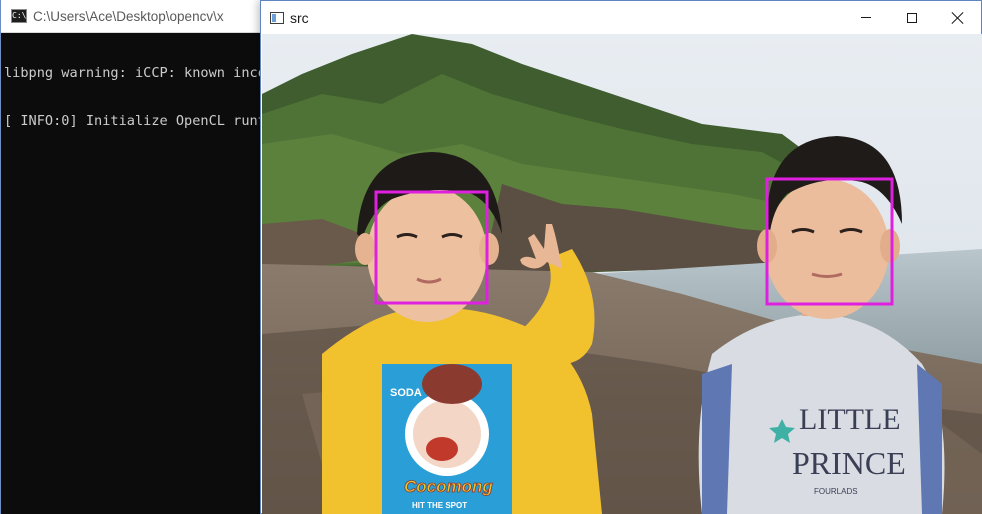  I want to click on maximize-icon, so click(912, 17).